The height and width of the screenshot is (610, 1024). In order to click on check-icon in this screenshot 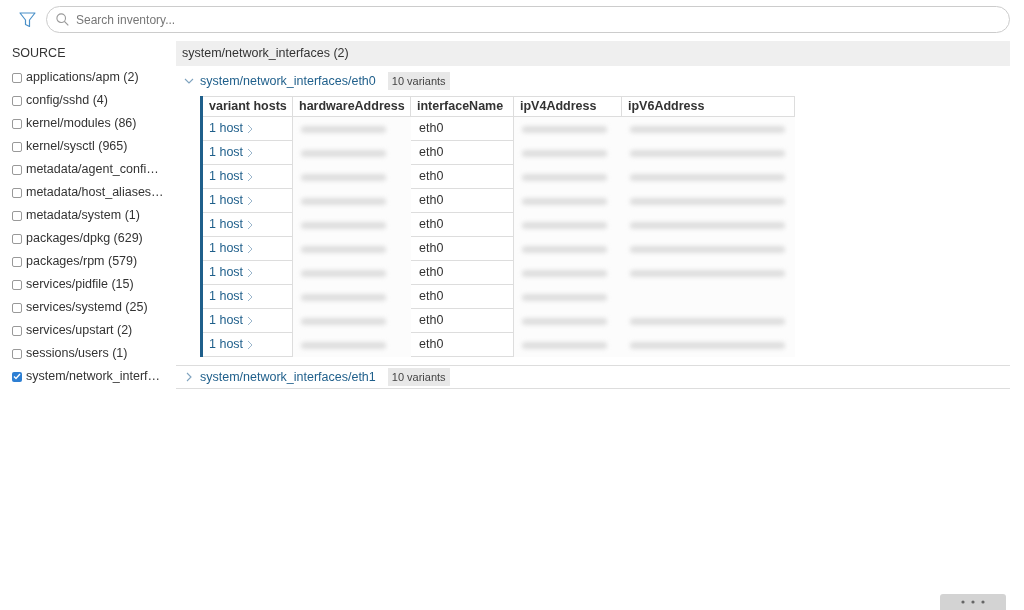, I will do `click(17, 376)`.